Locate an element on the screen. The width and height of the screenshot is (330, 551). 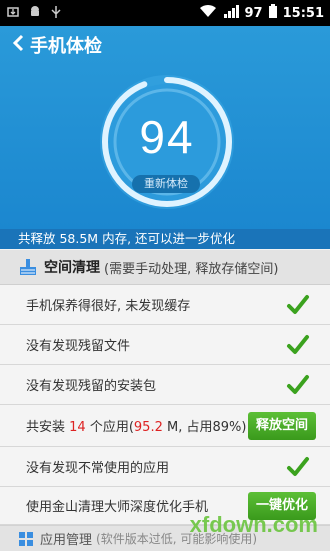
page-title: 手机体检 is located at coordinates (66, 46).